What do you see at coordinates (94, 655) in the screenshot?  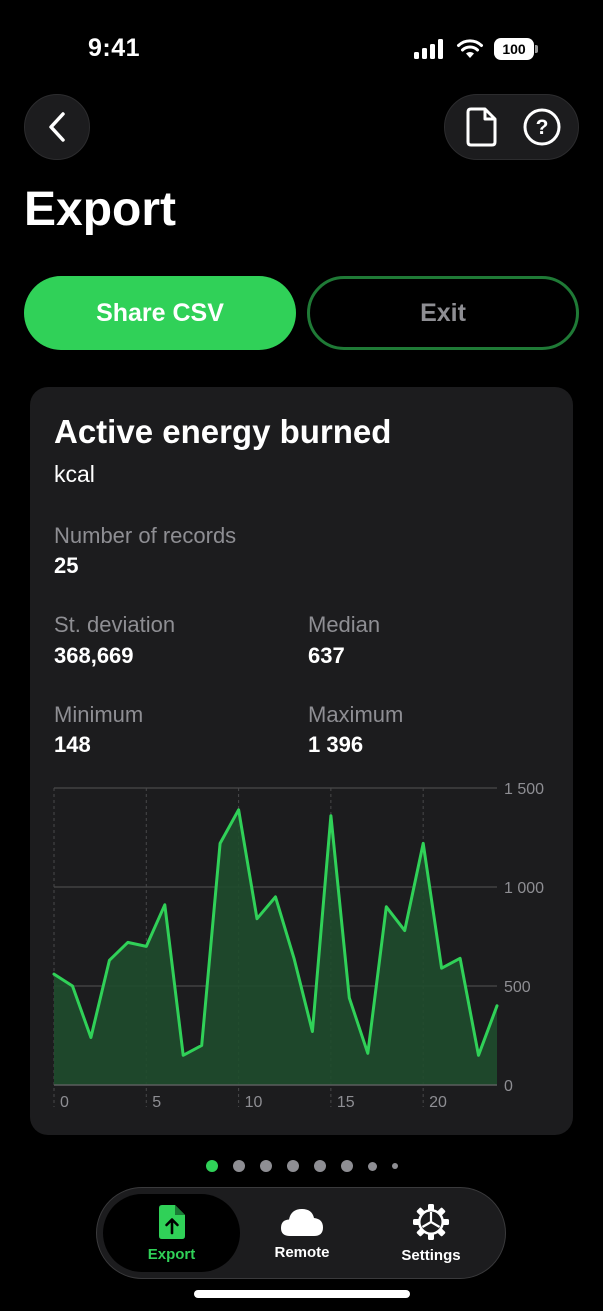 I see `stdev-value: 368,669` at bounding box center [94, 655].